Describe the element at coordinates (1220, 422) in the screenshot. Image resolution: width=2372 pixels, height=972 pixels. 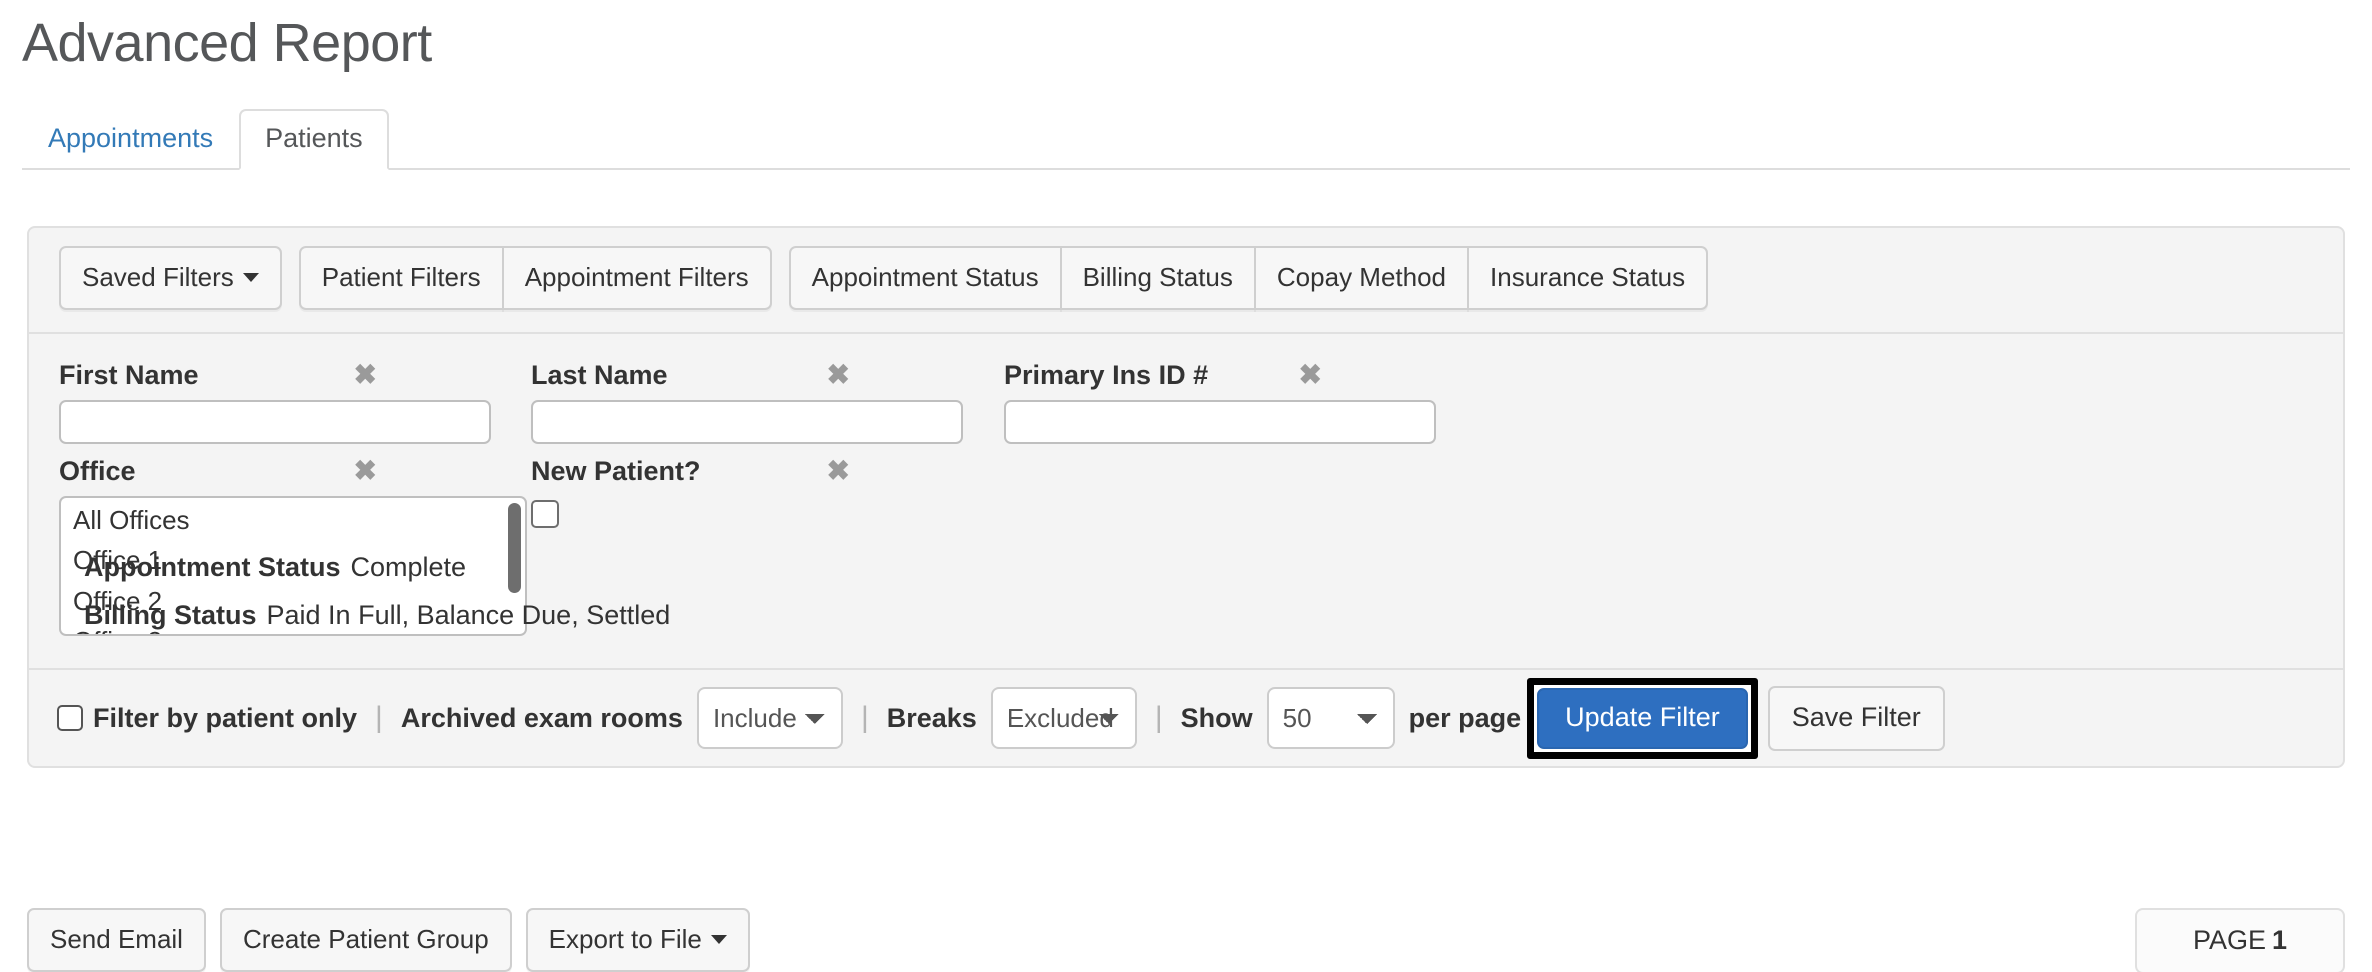
I see `primary-ins-id-input` at that location.